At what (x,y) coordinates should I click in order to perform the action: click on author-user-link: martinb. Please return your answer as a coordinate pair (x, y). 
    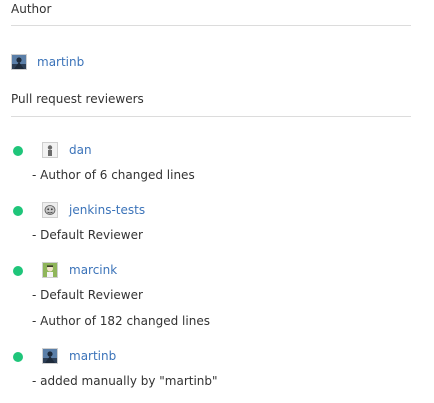
    Looking at the image, I should click on (60, 62).